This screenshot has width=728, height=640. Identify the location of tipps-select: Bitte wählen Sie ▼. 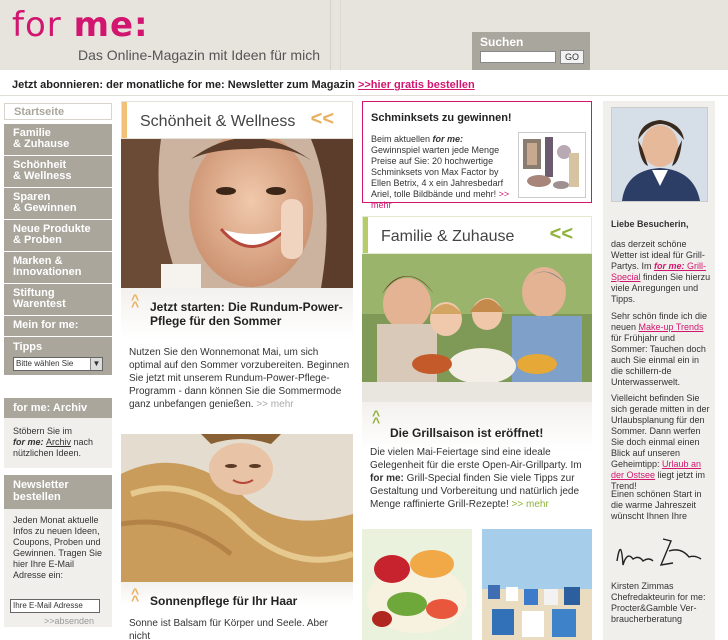
(58, 364).